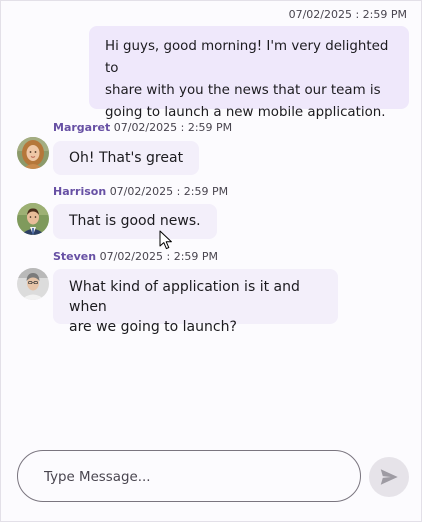 The height and width of the screenshot is (522, 422). I want to click on incoming-message-bubble: That is good news., so click(135, 221).